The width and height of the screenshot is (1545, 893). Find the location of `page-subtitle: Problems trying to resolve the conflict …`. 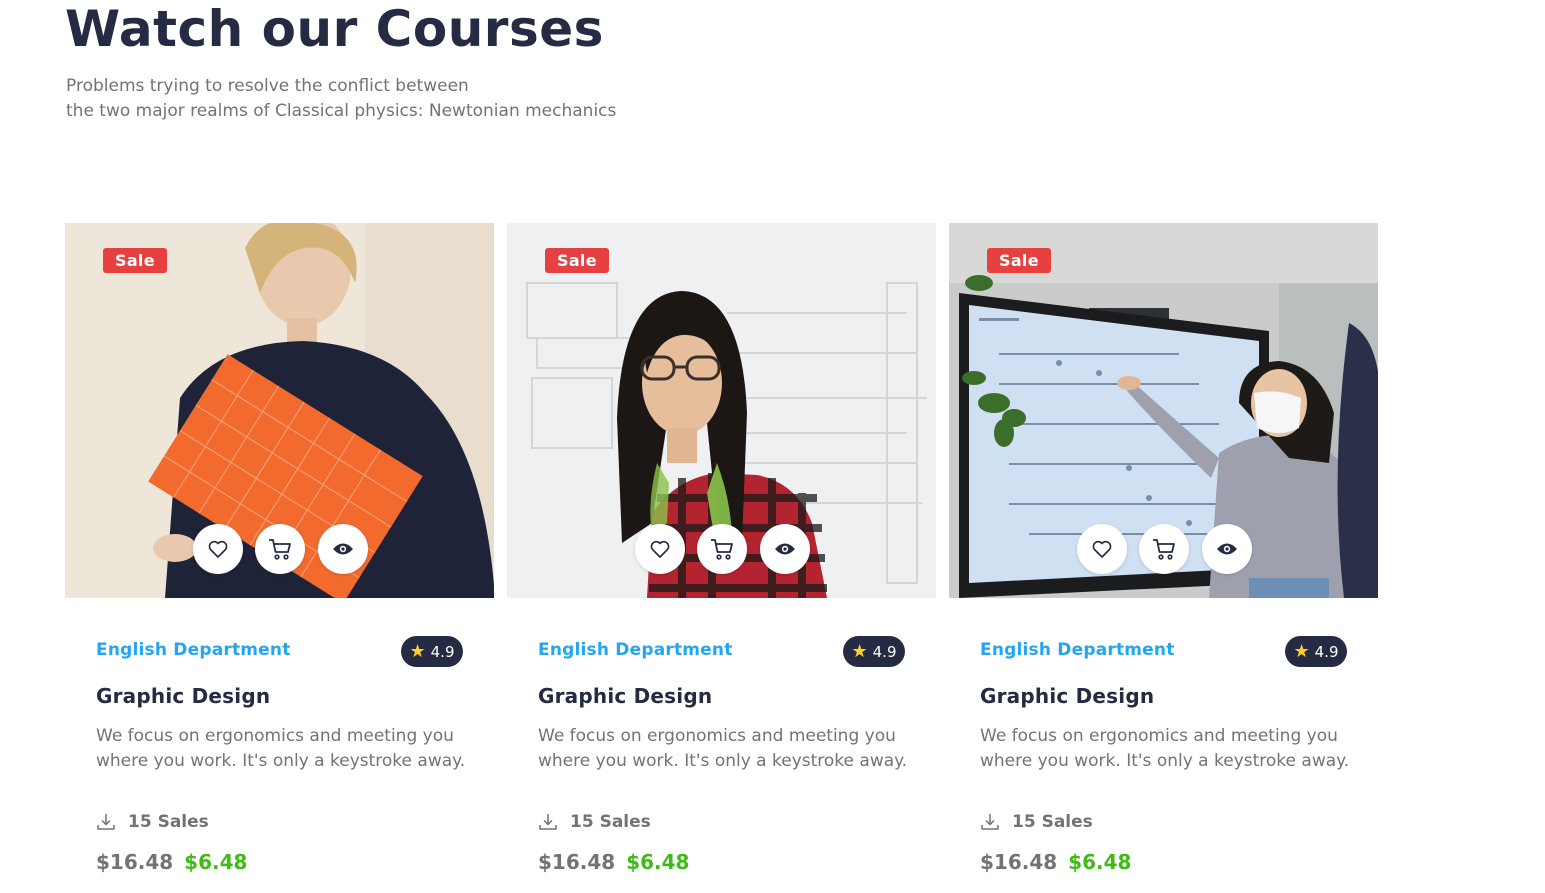

page-subtitle: Problems trying to resolve the conflict … is located at coordinates (341, 99).